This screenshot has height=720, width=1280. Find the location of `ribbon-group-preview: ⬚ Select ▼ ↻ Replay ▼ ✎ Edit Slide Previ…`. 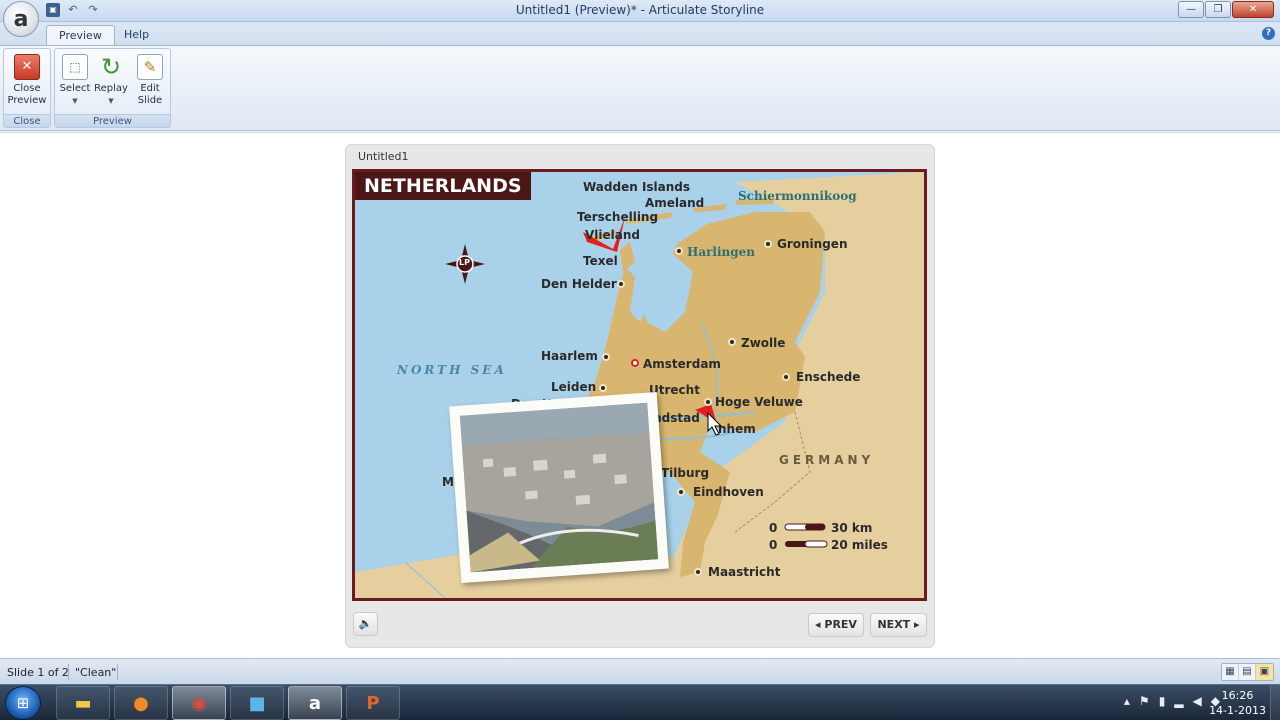

ribbon-group-preview: ⬚ Select ▼ ↻ Replay ▼ ✎ Edit Slide Previ… is located at coordinates (112, 88).